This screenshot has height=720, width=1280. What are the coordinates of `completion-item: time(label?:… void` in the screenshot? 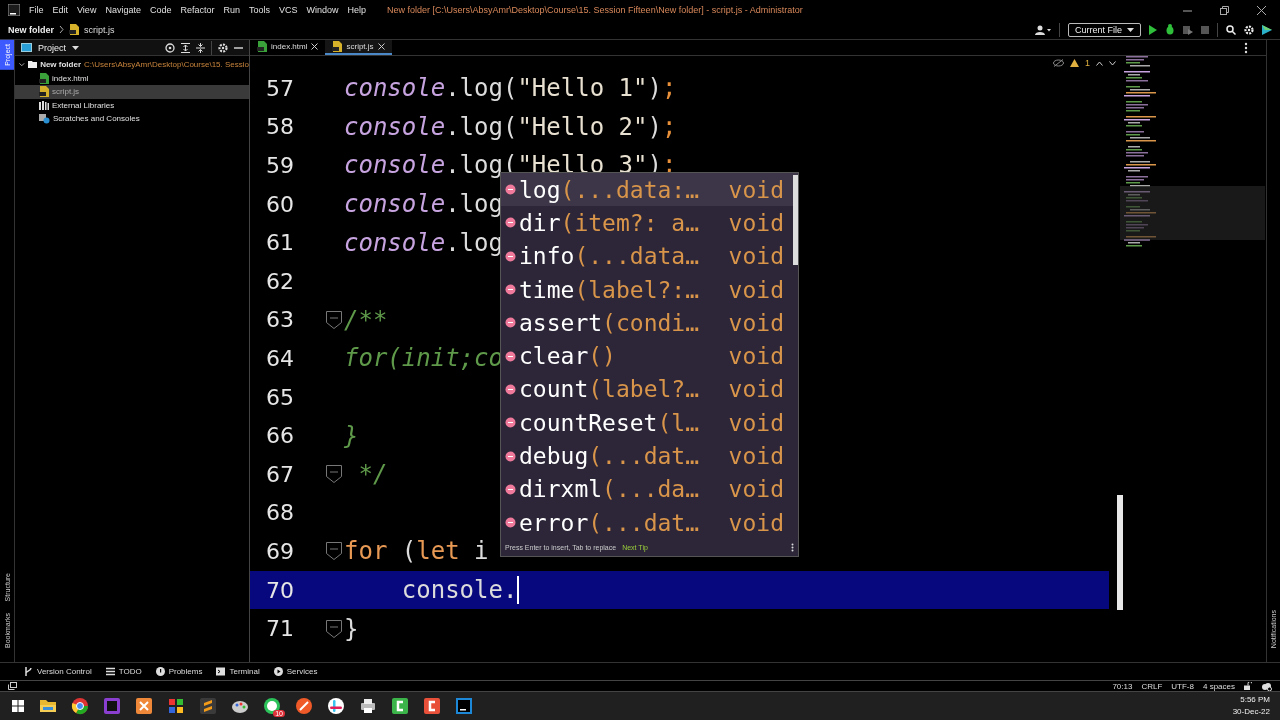 It's located at (649, 289).